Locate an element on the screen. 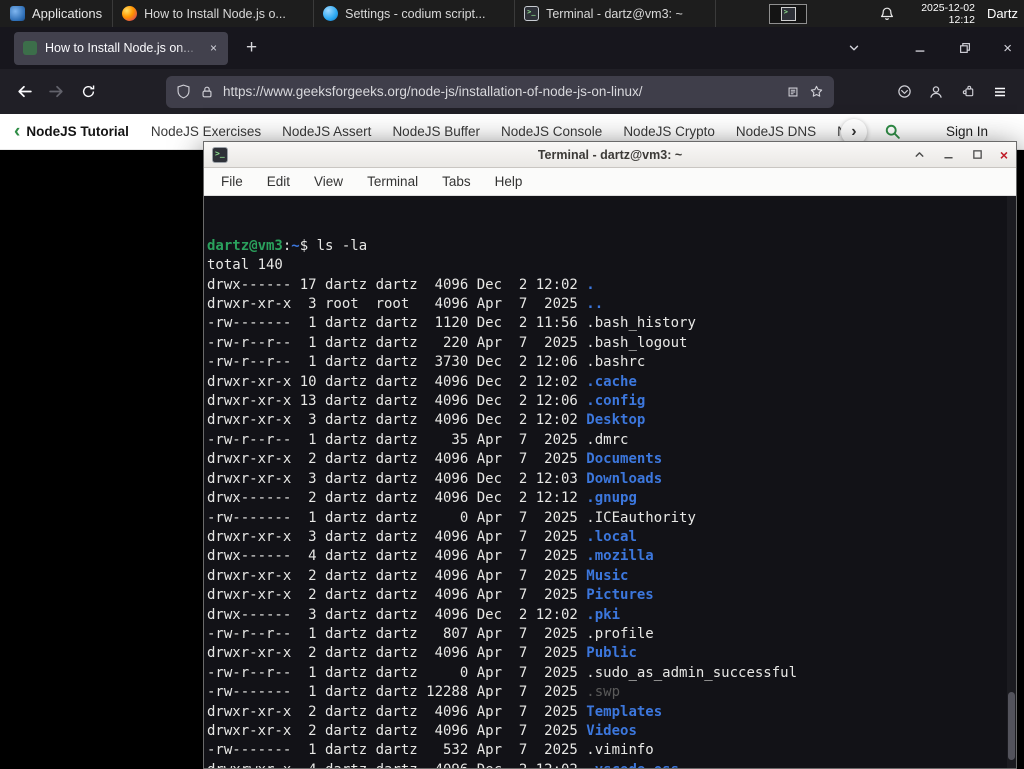 The image size is (1024, 769). browser-tab: How to Install Node.js on... × is located at coordinates (121, 48).